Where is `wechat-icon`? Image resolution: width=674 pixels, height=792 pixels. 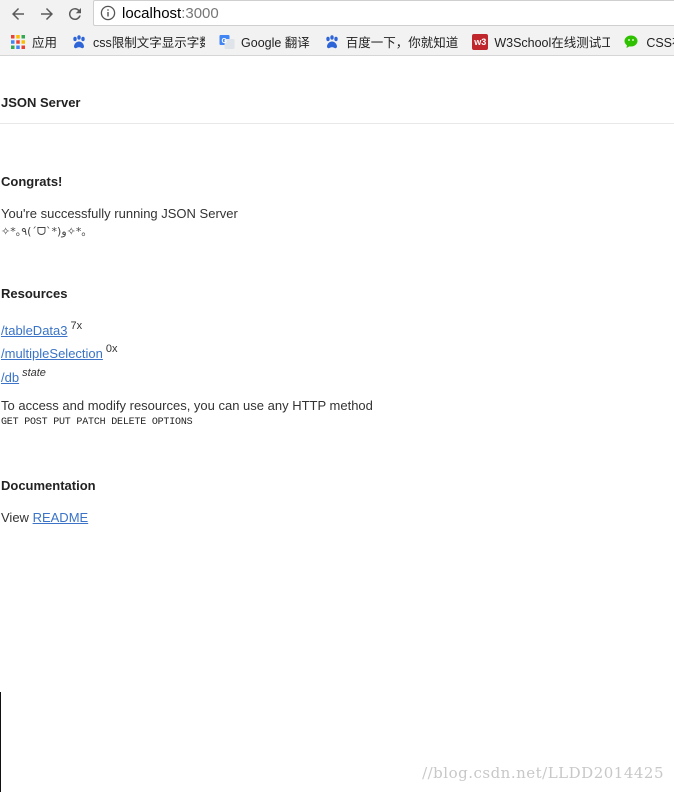
wechat-icon is located at coordinates (631, 41).